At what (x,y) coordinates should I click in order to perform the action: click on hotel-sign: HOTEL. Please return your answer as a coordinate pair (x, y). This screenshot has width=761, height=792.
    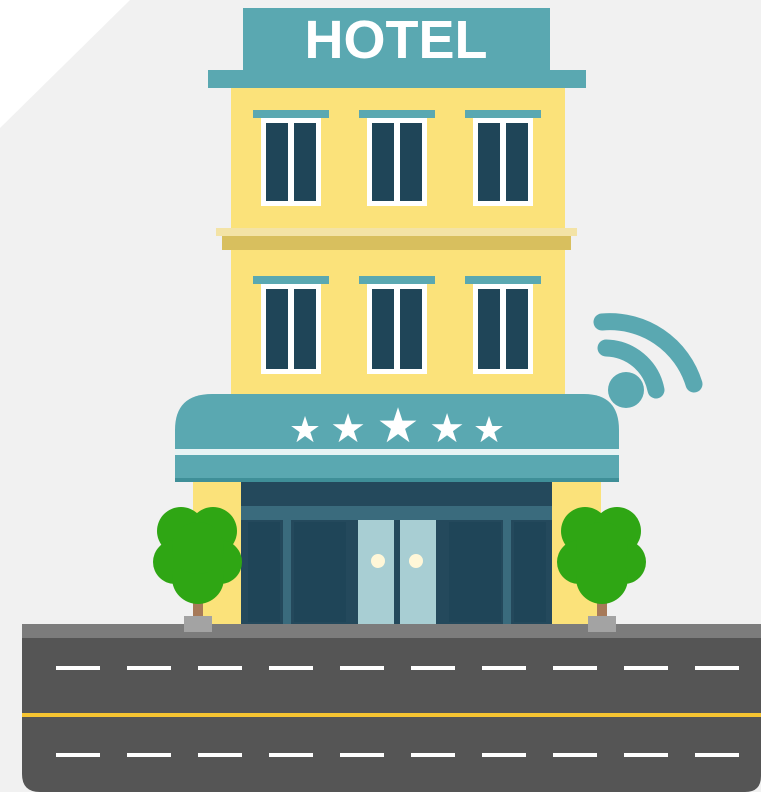
    Looking at the image, I should click on (397, 48).